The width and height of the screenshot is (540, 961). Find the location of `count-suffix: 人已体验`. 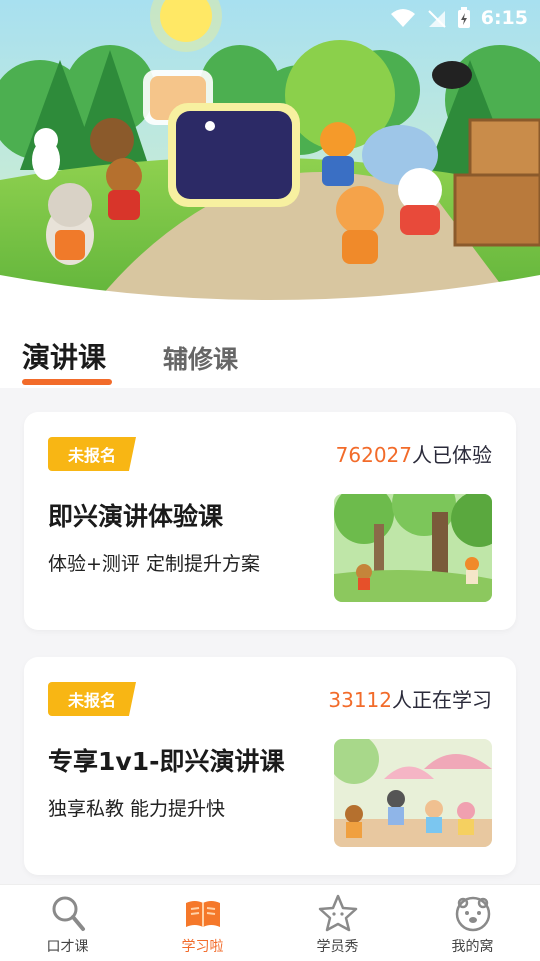

count-suffix: 人已体验 is located at coordinates (452, 455).